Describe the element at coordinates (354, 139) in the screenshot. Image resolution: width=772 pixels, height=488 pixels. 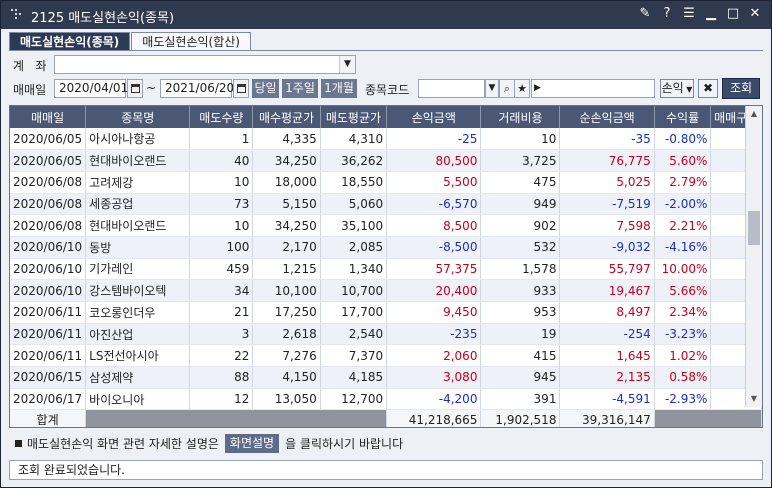
I see `sell-avg-price-cell: 4,310` at that location.